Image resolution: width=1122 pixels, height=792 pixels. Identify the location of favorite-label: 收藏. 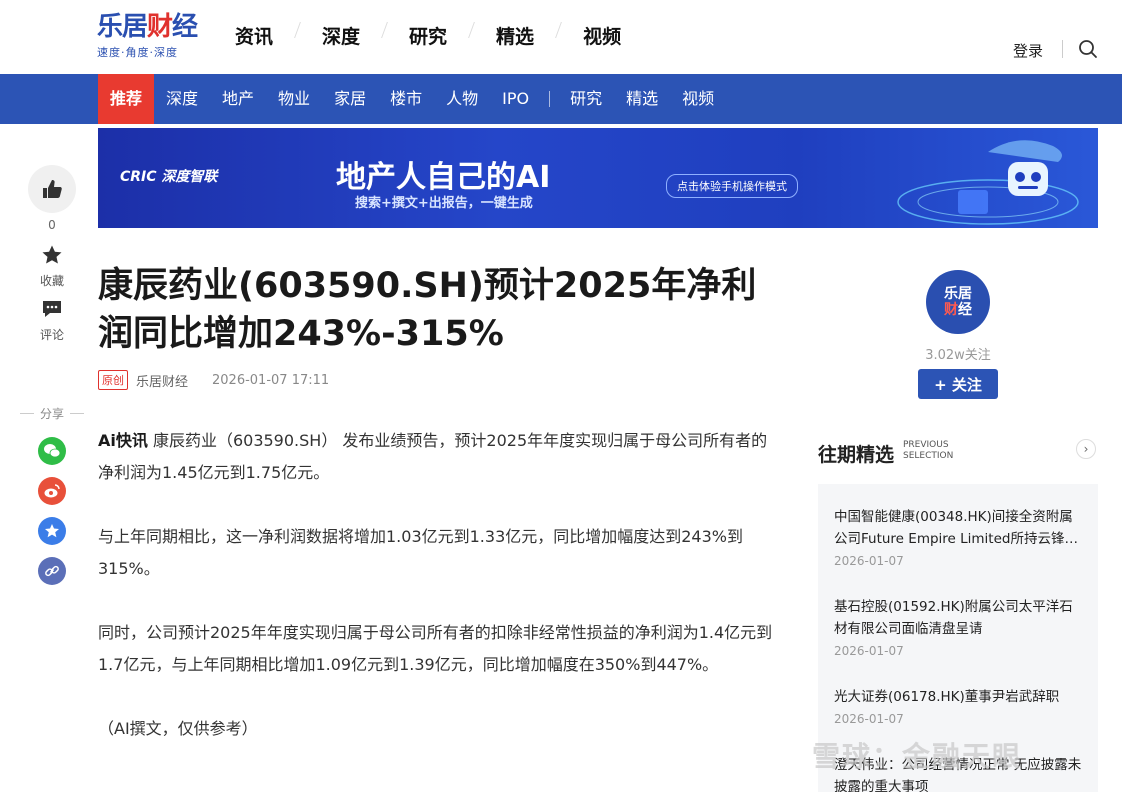
(51, 281).